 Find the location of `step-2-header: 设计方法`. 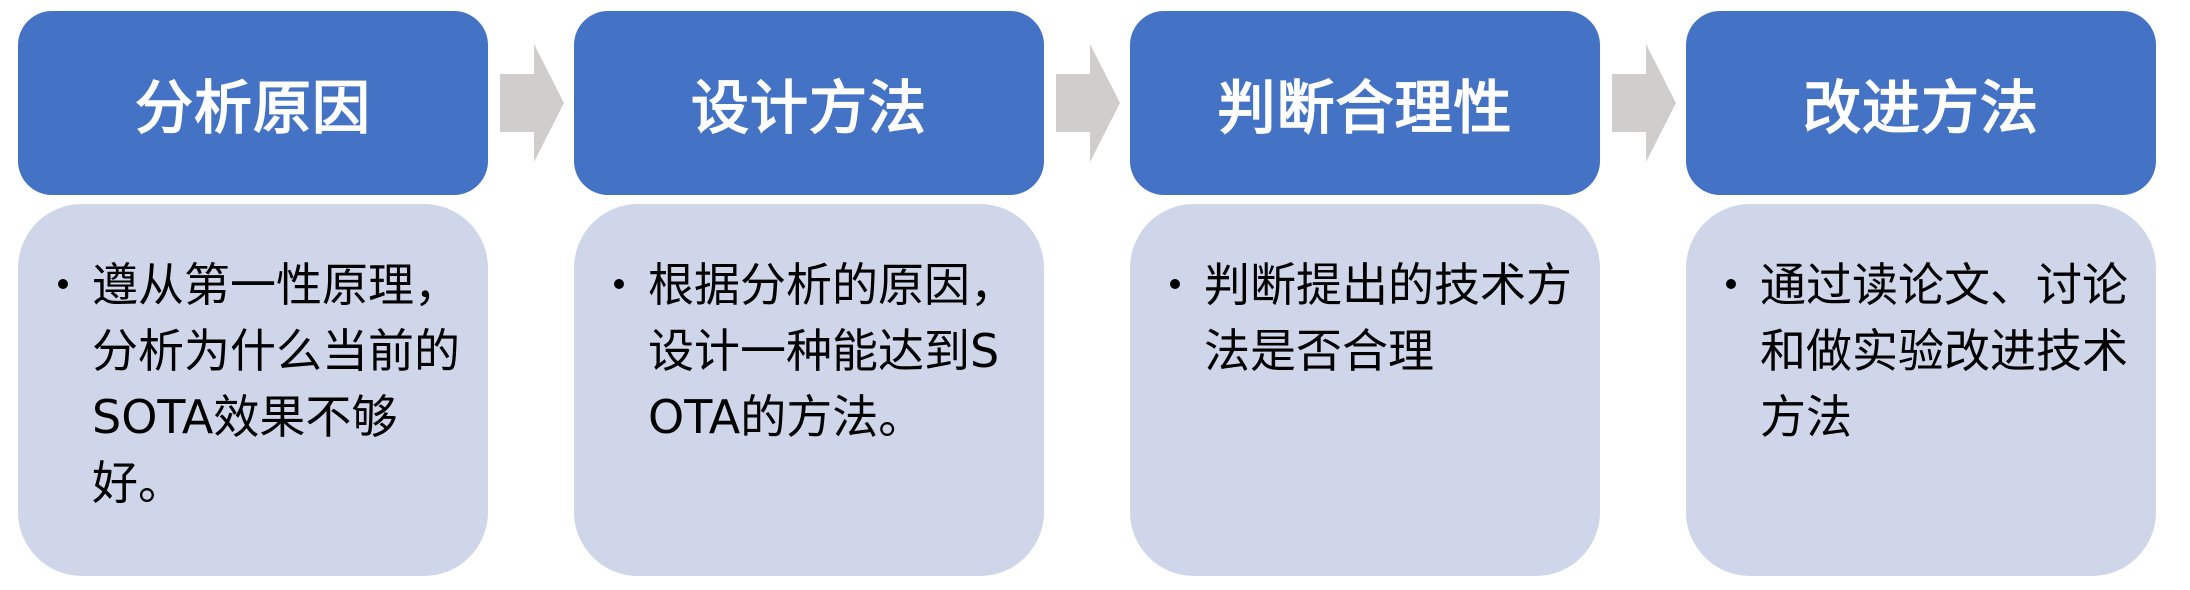

step-2-header: 设计方法 is located at coordinates (809, 103).